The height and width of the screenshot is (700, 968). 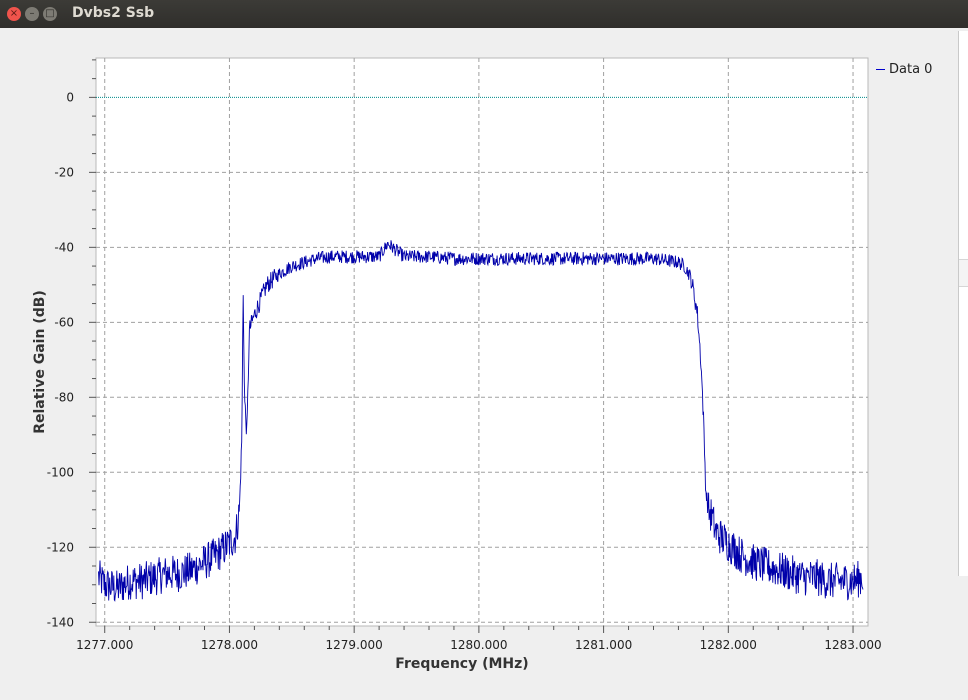 I want to click on close-button: ×, so click(x=14, y=14).